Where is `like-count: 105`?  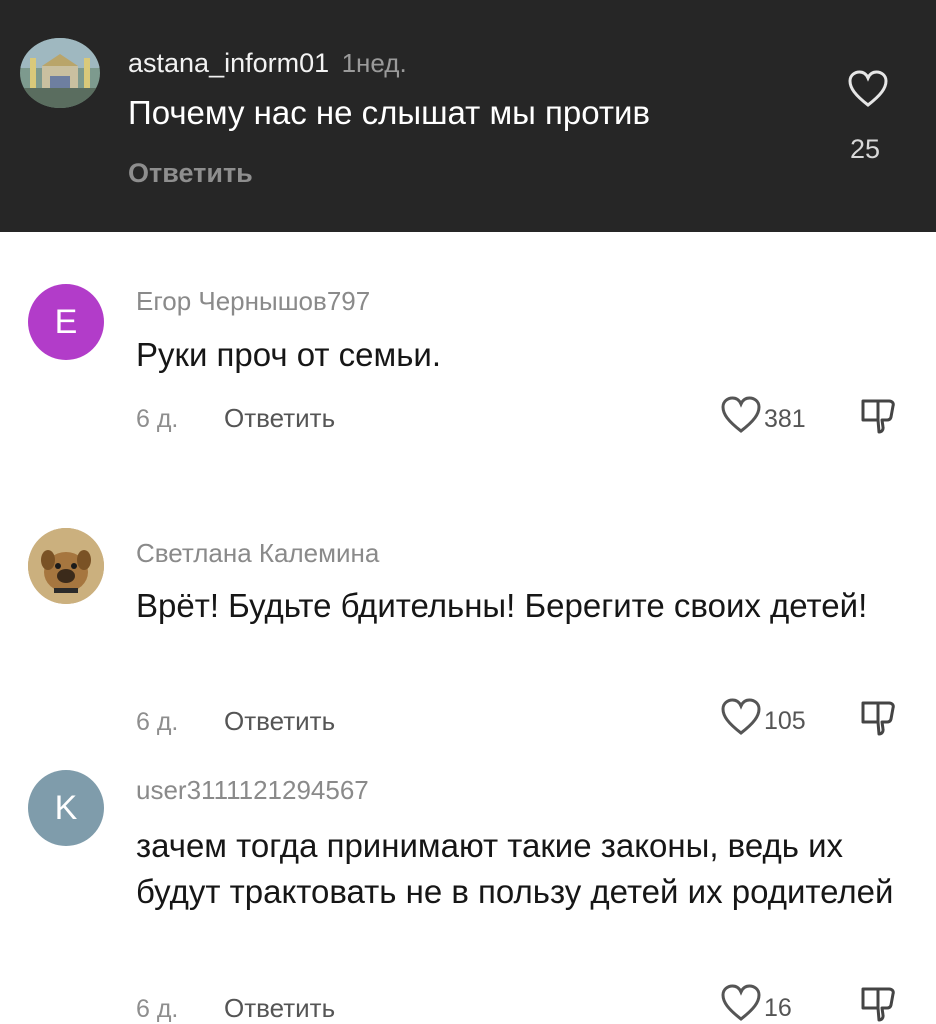
like-count: 105 is located at coordinates (785, 721).